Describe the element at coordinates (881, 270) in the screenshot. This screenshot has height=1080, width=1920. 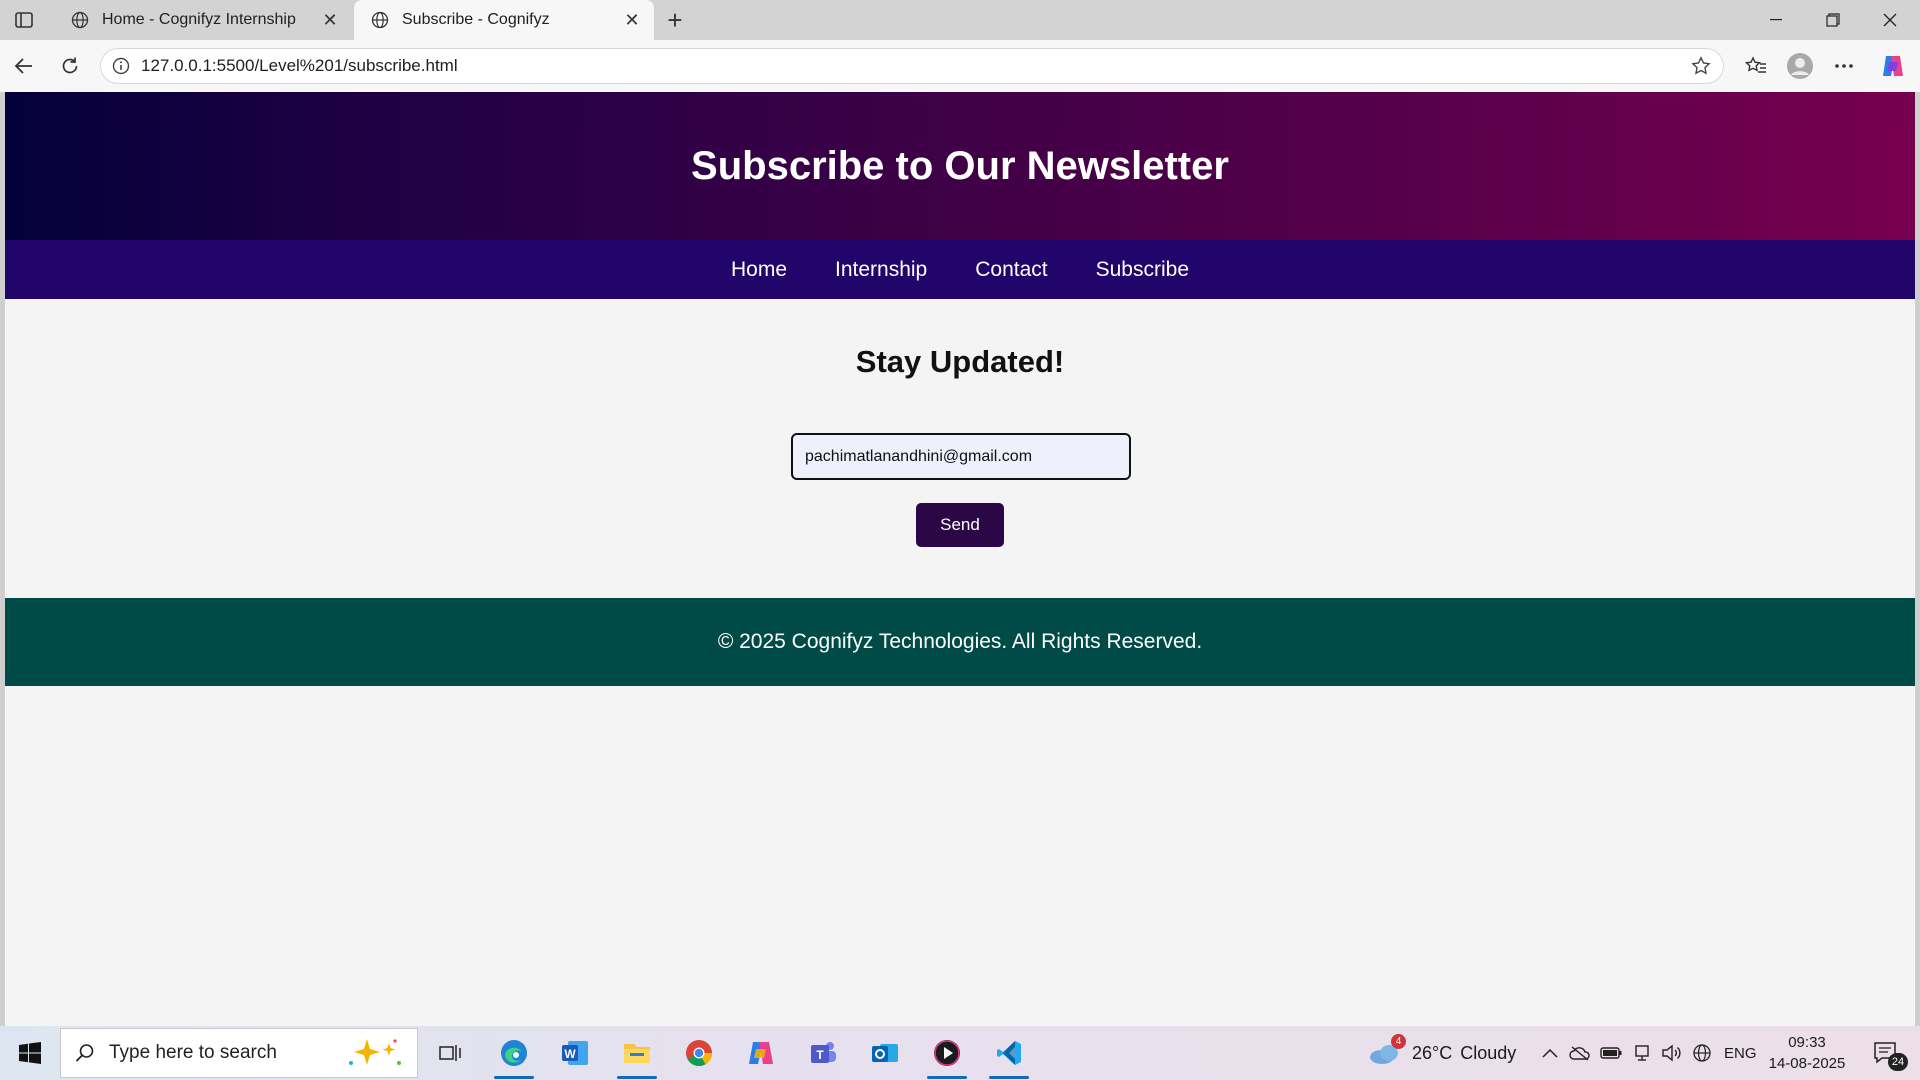
I see `nav-link-internship: Internship` at that location.